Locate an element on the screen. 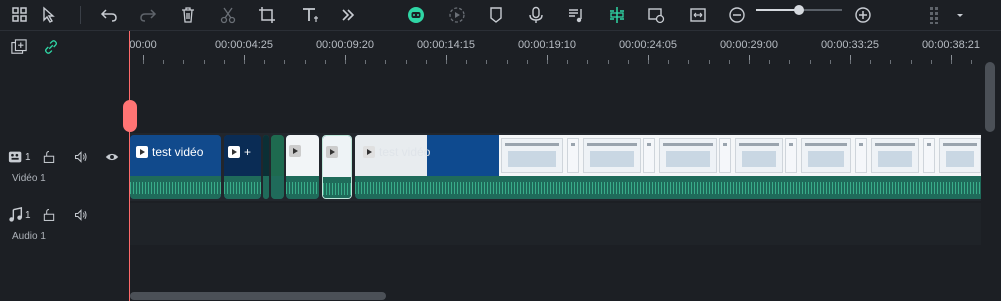 The image size is (1001, 301). microphone-icon is located at coordinates (536, 15).